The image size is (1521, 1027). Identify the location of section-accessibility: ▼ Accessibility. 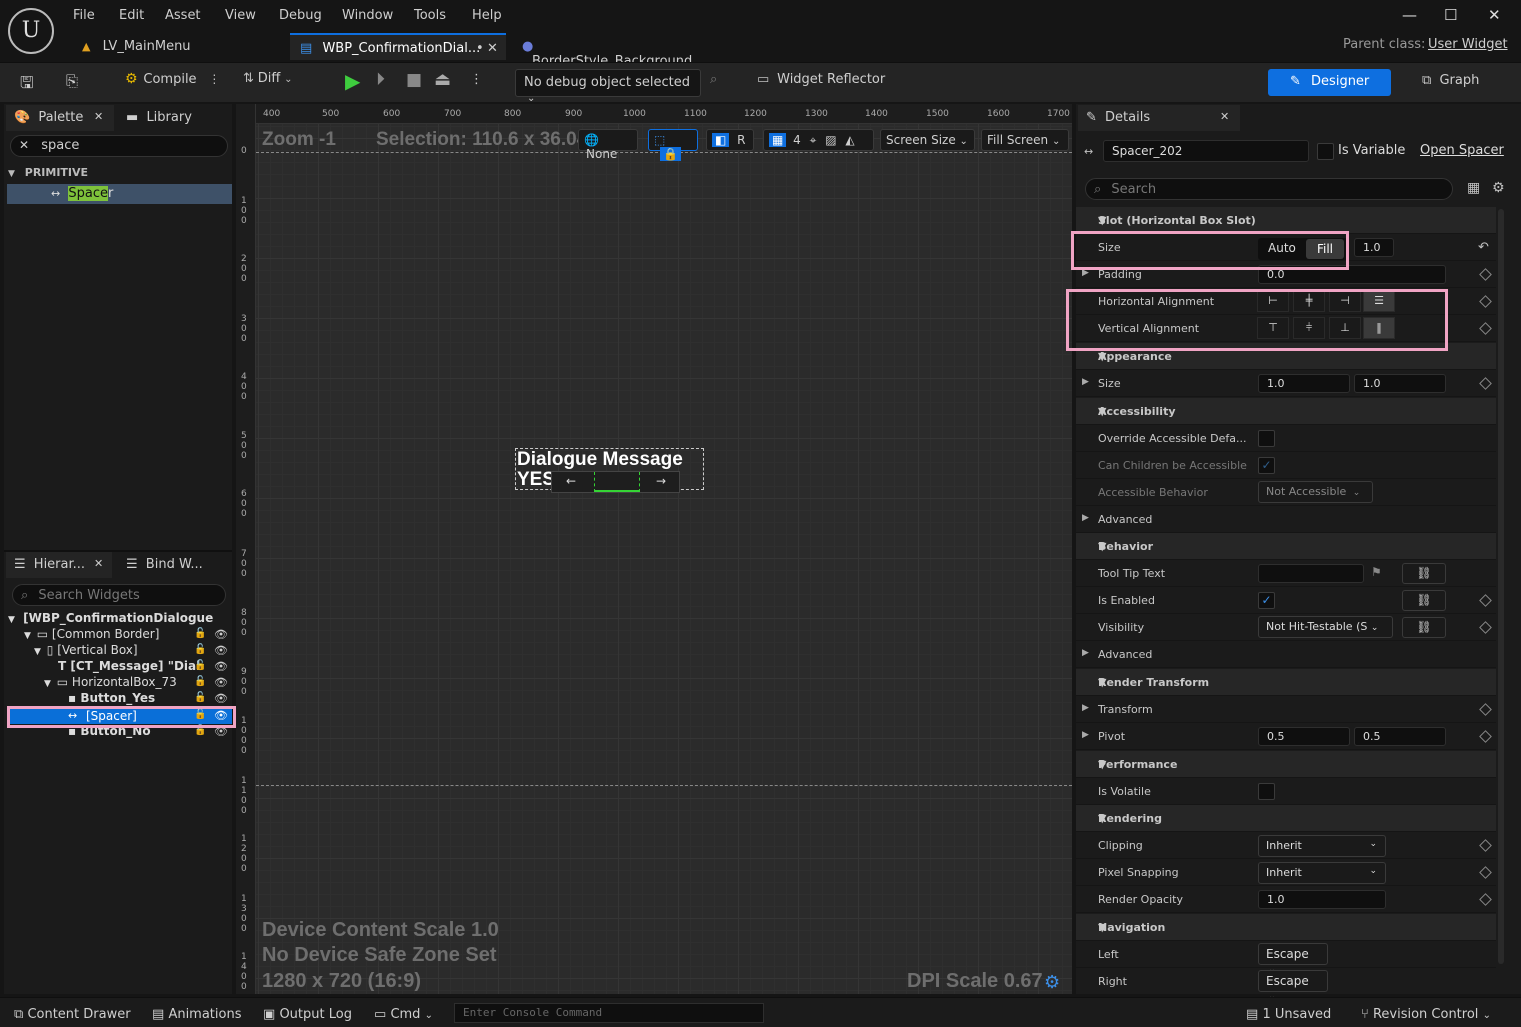
(1286, 411).